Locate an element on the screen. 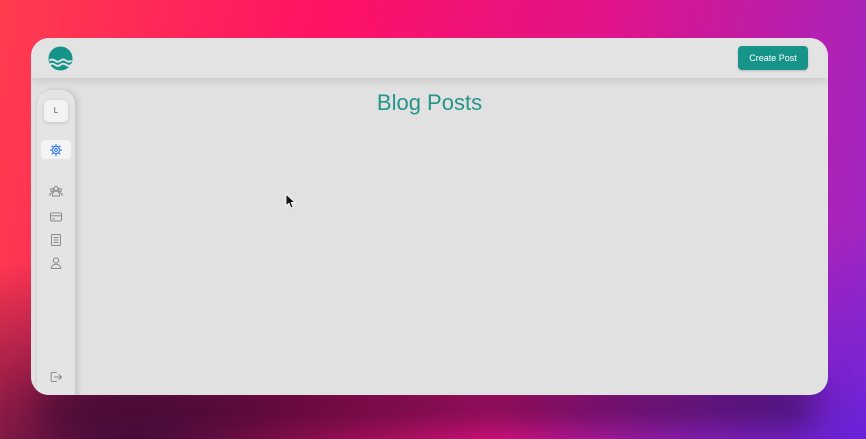  logout-icon is located at coordinates (56, 377).